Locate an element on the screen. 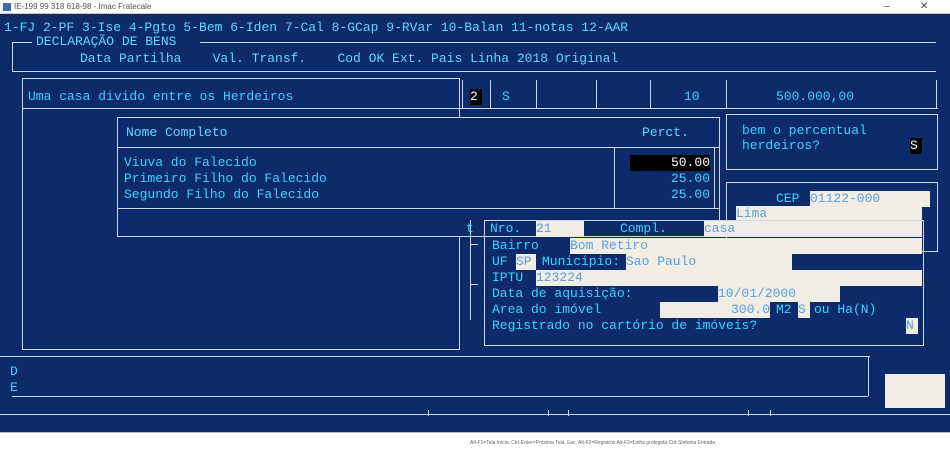 This screenshot has height=454, width=950. uf-input: SP is located at coordinates (526, 262).